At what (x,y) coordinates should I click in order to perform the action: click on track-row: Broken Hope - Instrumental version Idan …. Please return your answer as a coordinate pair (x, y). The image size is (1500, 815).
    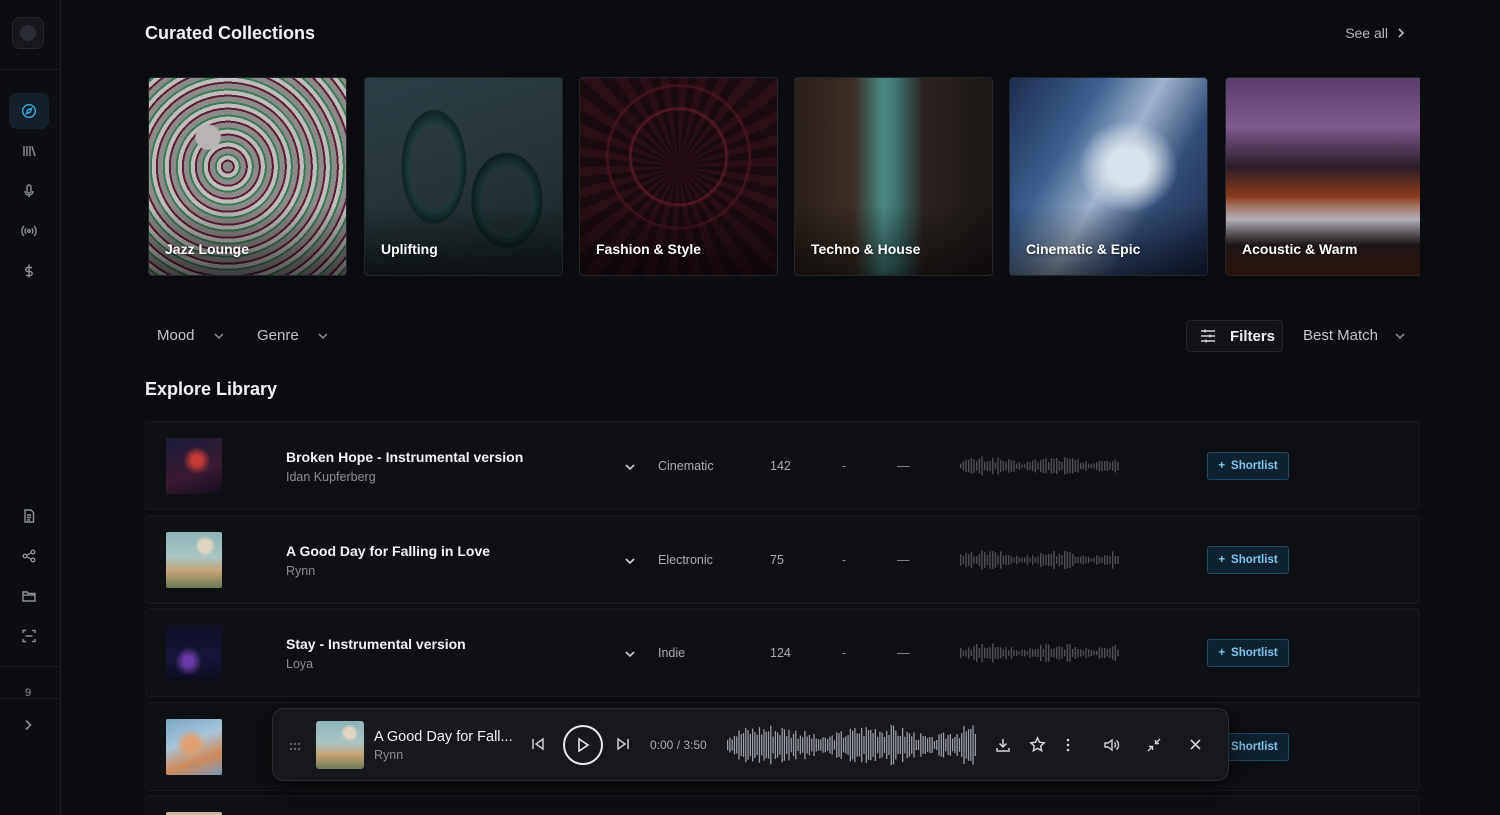
    Looking at the image, I should click on (782, 465).